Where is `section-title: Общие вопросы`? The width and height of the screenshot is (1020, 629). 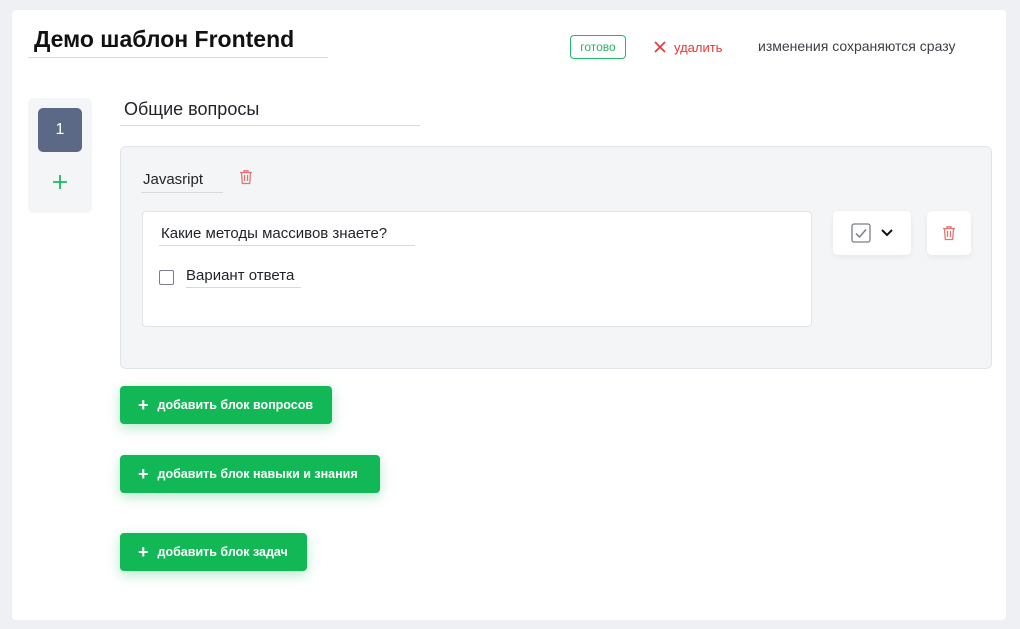 section-title: Общие вопросы is located at coordinates (191, 109).